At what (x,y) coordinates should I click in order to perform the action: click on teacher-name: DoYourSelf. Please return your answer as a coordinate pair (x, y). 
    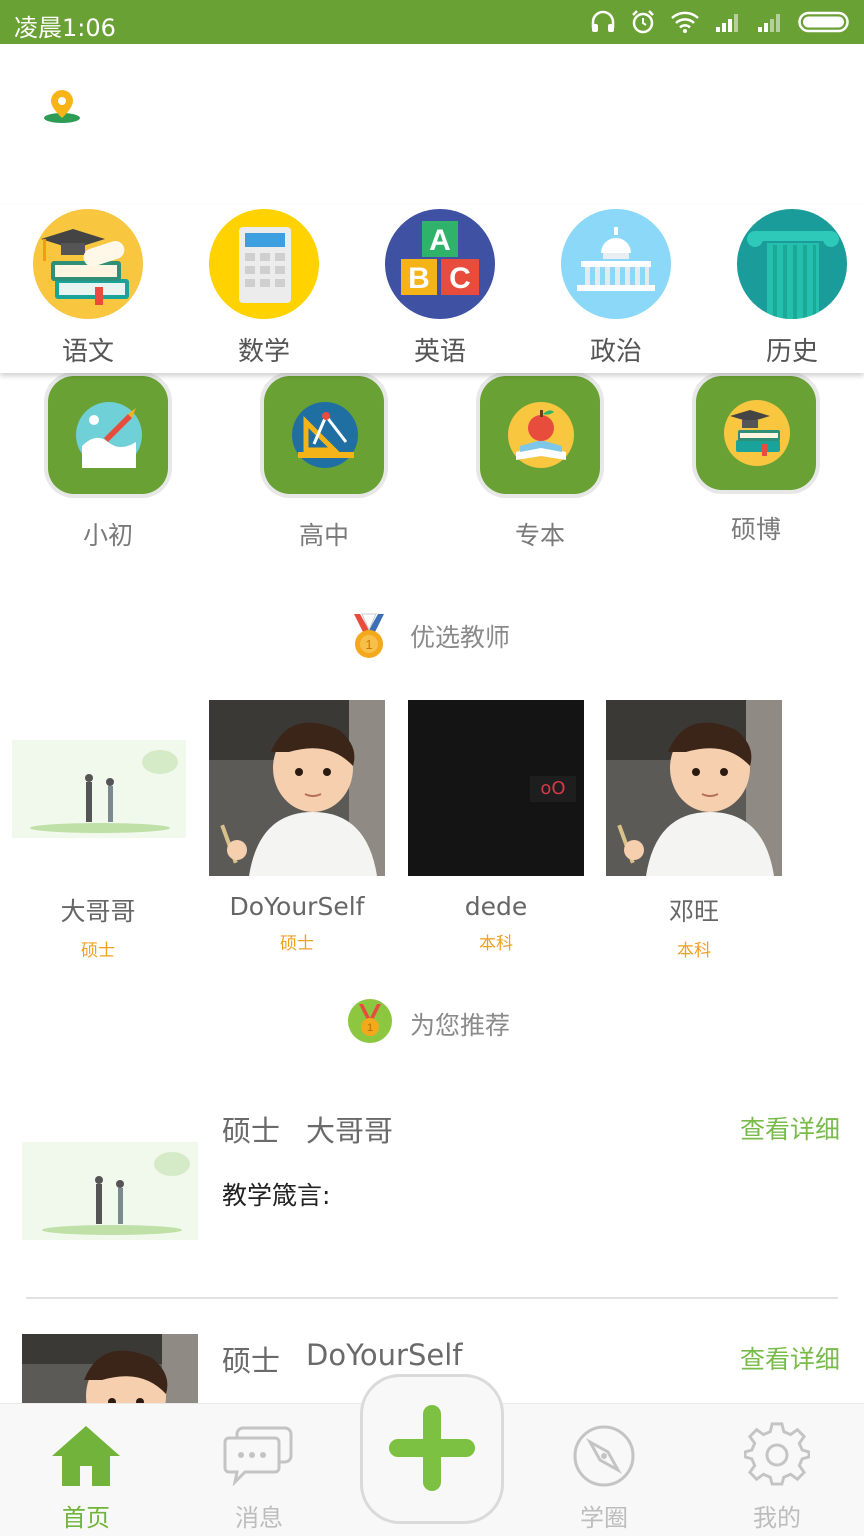
    Looking at the image, I should click on (297, 906).